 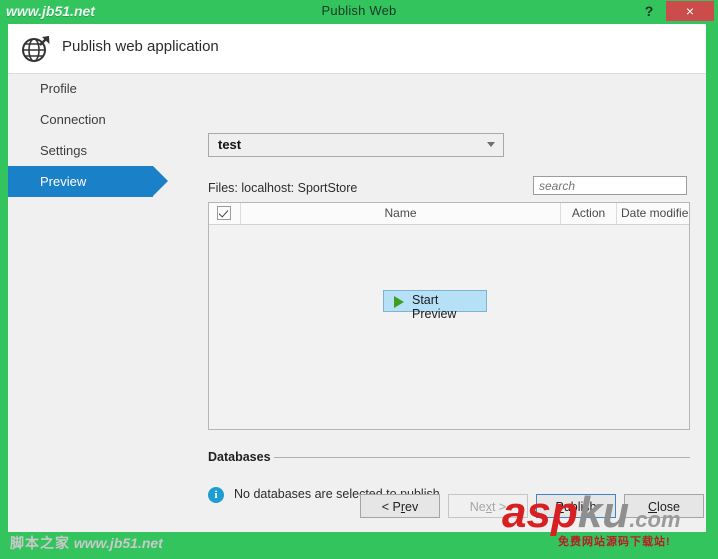 I want to click on dialog-header: Publish web application, so click(x=357, y=49).